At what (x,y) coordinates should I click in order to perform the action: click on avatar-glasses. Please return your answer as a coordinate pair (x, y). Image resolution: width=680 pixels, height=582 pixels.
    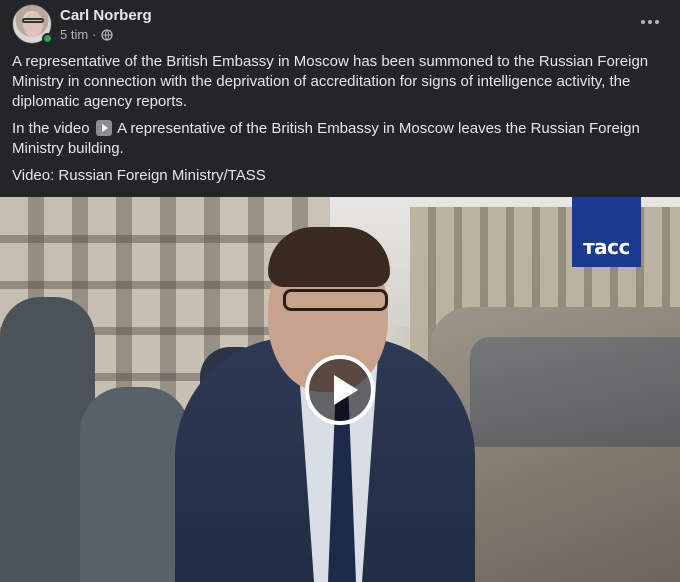
    Looking at the image, I should click on (33, 20).